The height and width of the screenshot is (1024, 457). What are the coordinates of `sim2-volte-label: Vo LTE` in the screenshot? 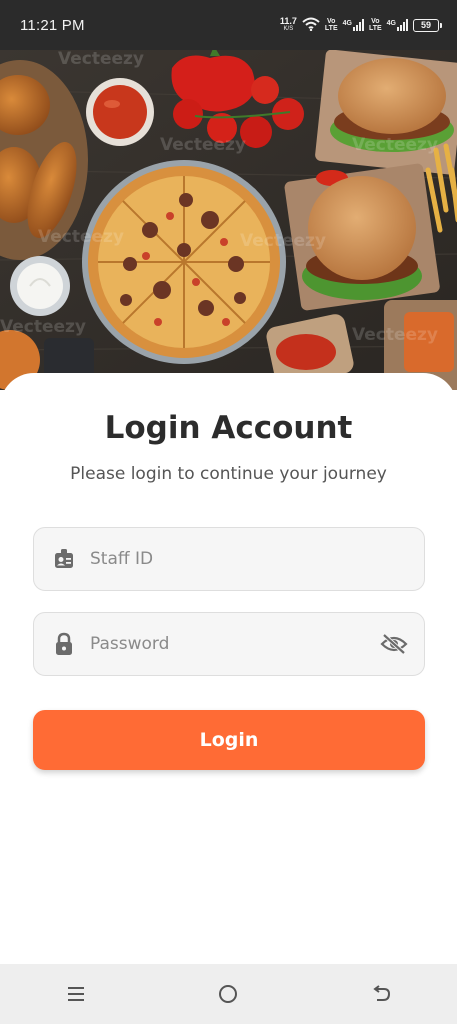 It's located at (375, 25).